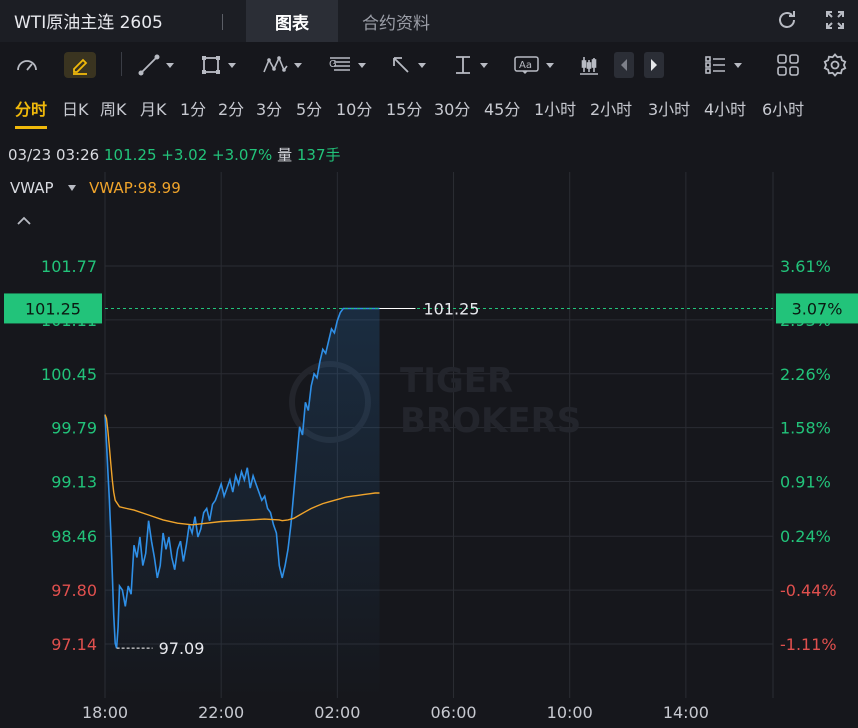 The width and height of the screenshot is (858, 728). What do you see at coordinates (74, 590) in the screenshot?
I see `y-tick-left-6: 97.80` at bounding box center [74, 590].